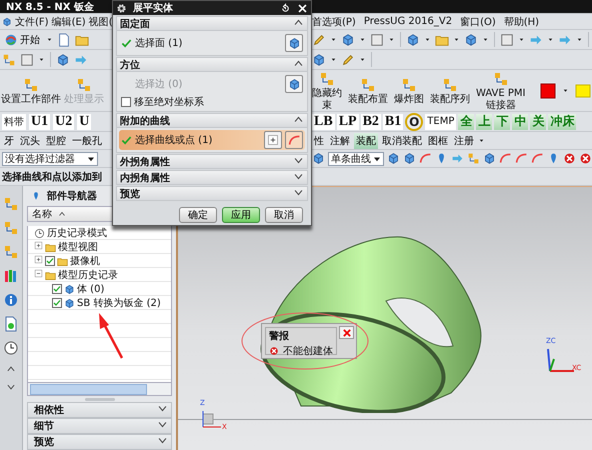 Image resolution: width=592 pixels, height=450 pixels. I want to click on toolbar-button: 取消装配, so click(402, 140).